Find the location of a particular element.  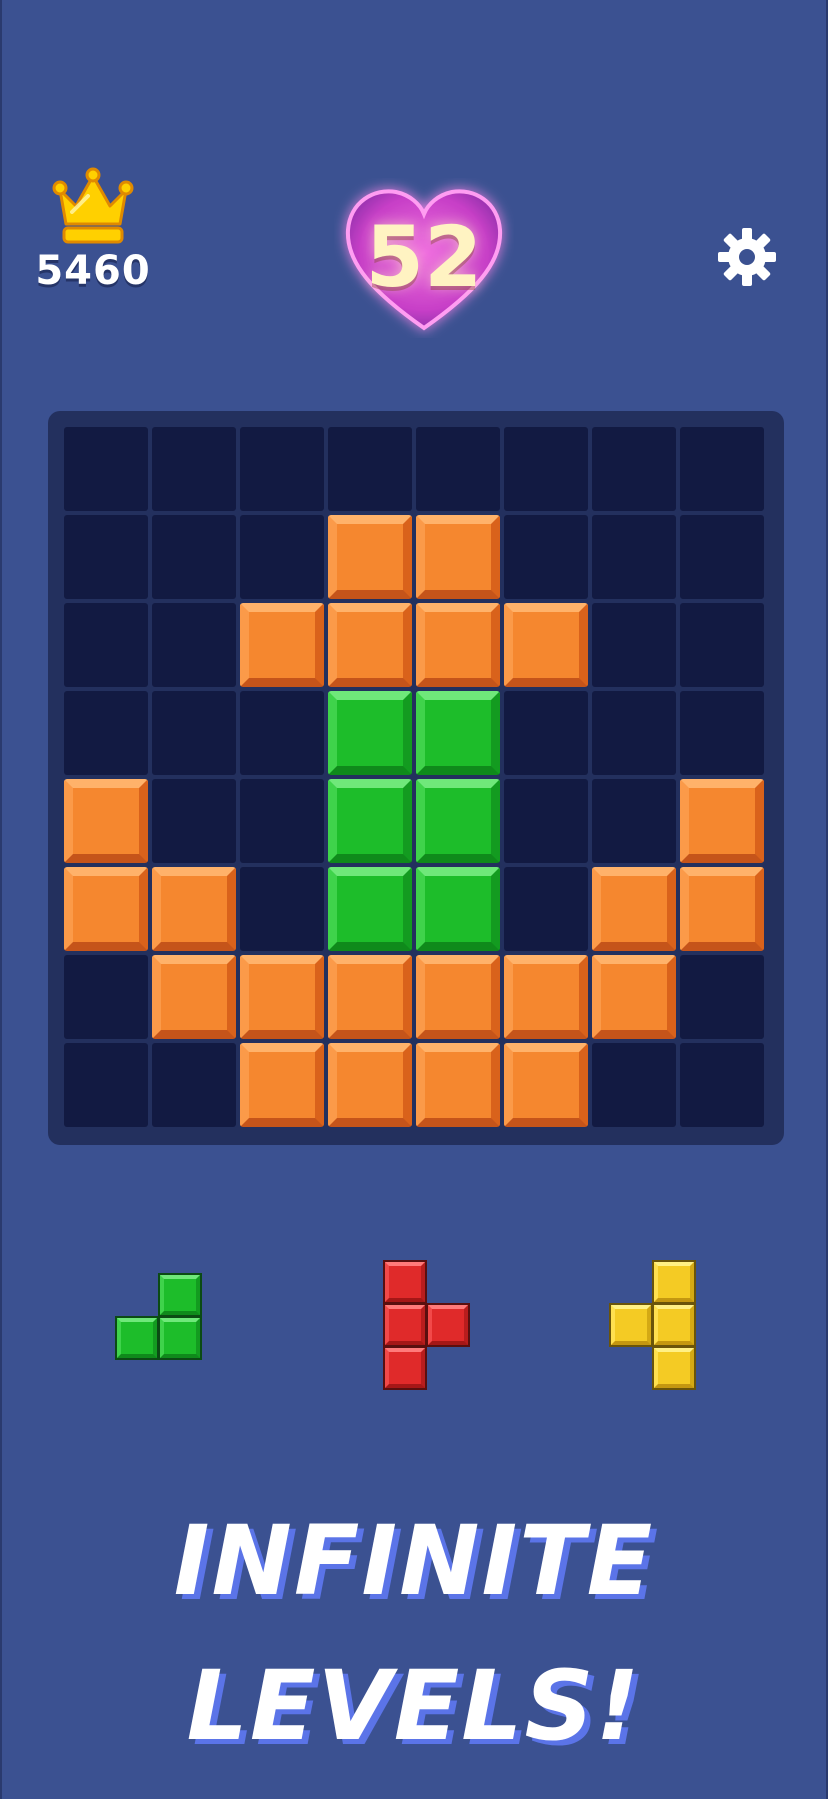

current-score-value: 52 is located at coordinates (424, 257).